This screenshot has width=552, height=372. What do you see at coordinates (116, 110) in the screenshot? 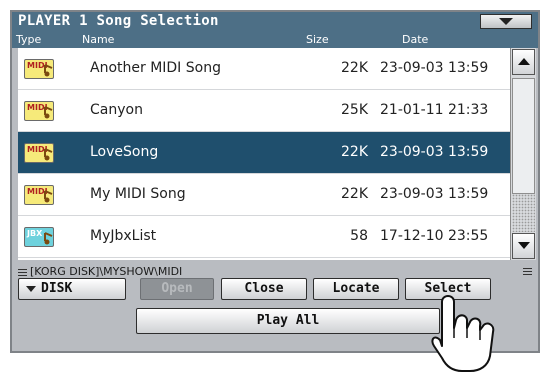
I see `file-name: Canyon` at bounding box center [116, 110].